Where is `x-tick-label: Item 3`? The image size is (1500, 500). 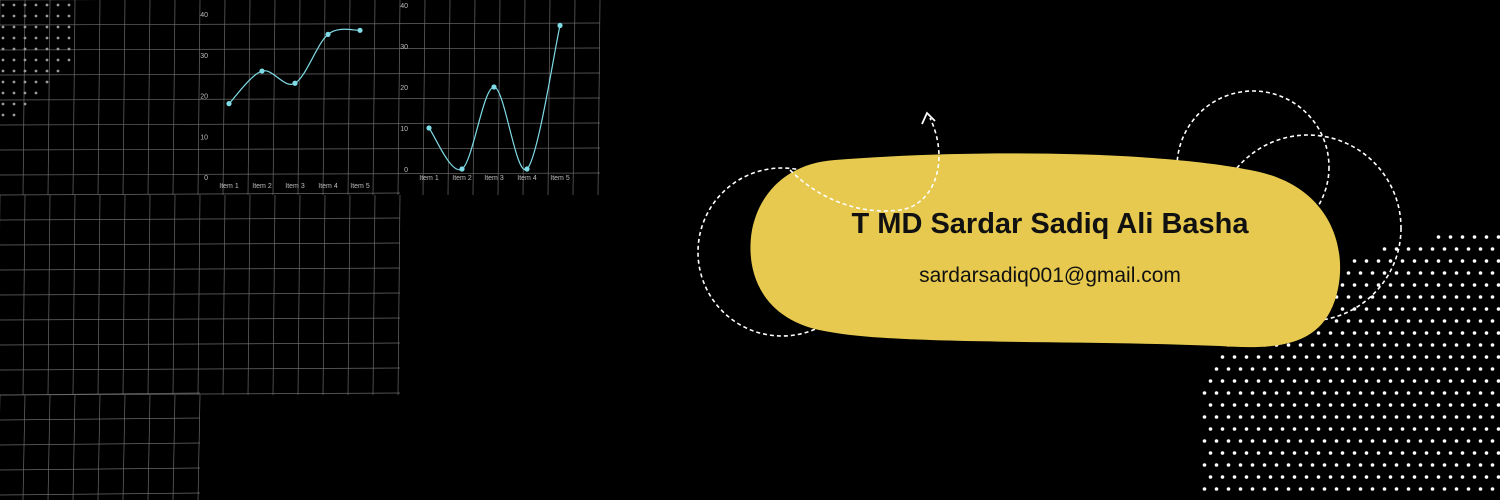
x-tick-label: Item 3 is located at coordinates (494, 178).